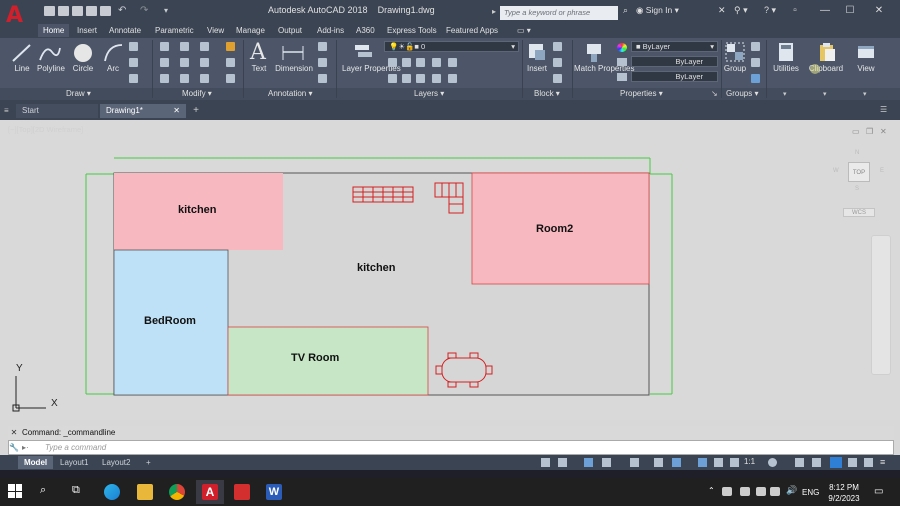  Describe the element at coordinates (545, 462) in the screenshot. I see `grid-toggle-icon` at that location.